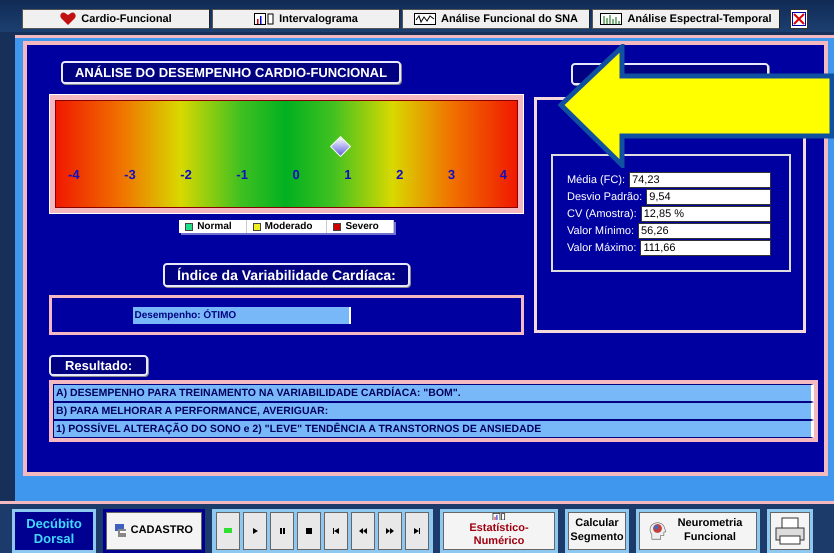 This screenshot has height=553, width=834. Describe the element at coordinates (499, 531) in the screenshot. I see `statistics-button: Estatístico-Numérico` at that location.